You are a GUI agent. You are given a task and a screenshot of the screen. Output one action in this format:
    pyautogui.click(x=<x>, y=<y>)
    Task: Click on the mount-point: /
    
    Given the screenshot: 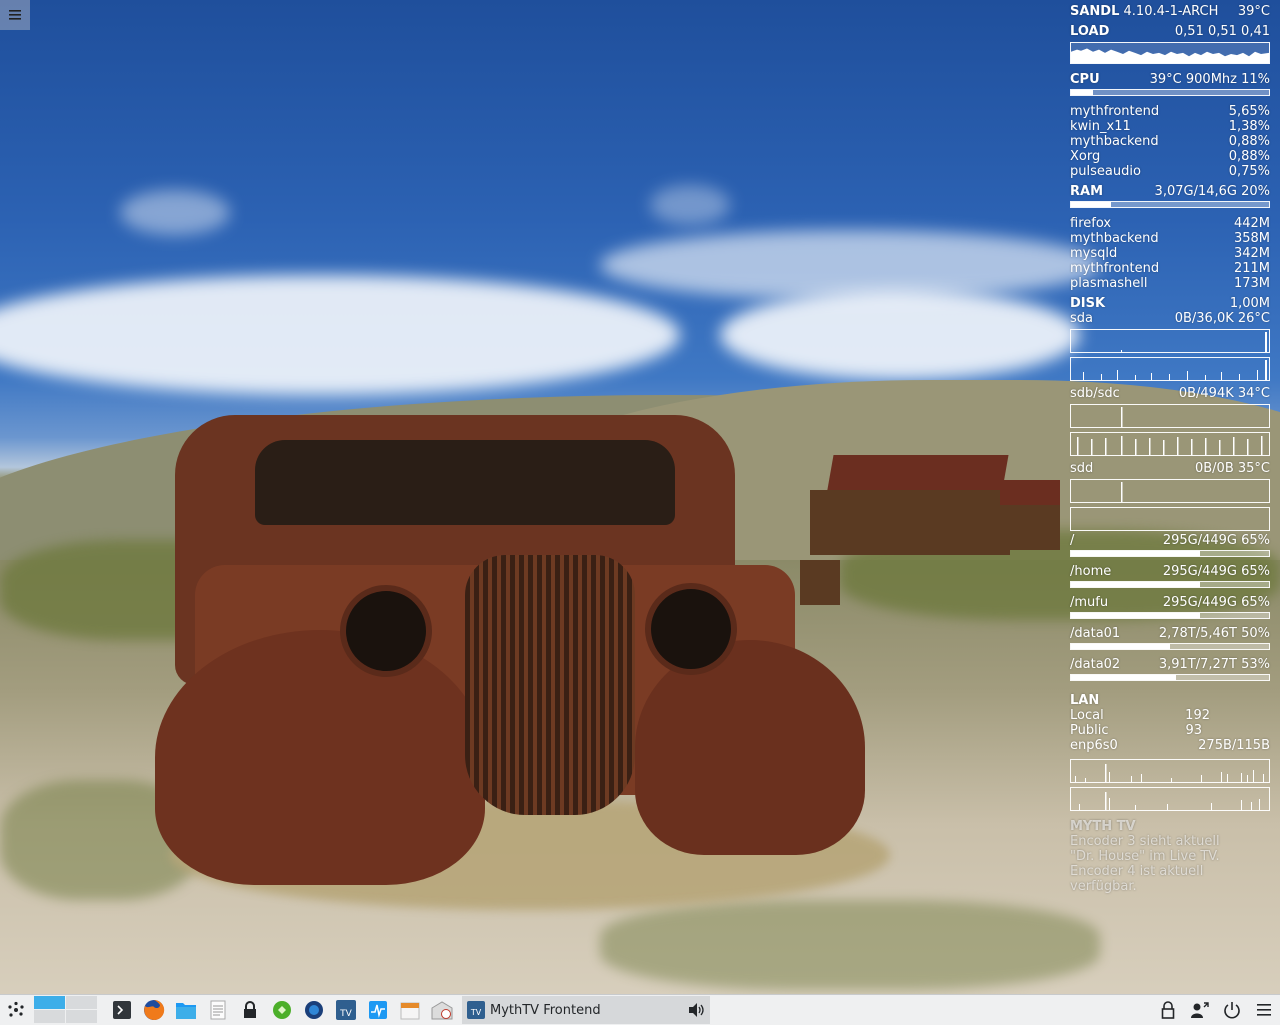 What is the action you would take?
    pyautogui.click(x=1072, y=540)
    